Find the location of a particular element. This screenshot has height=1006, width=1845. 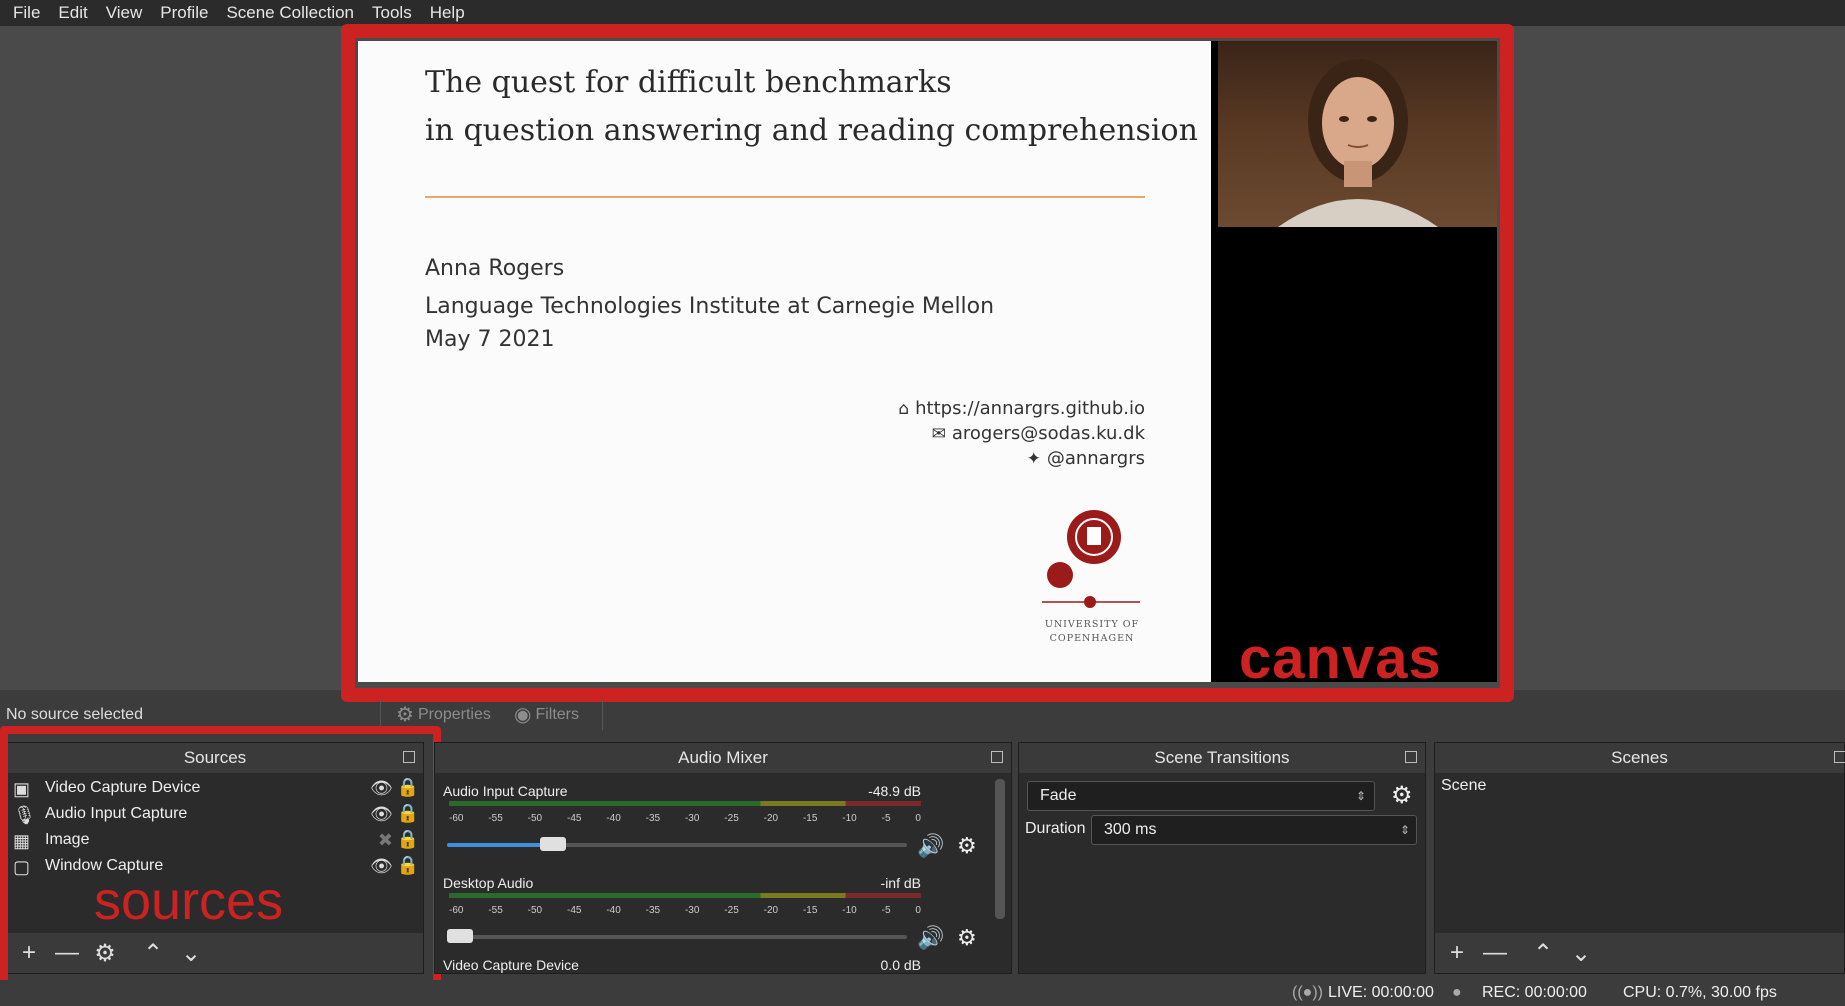

rec-status: REC: 00:00:00 is located at coordinates (1534, 992).